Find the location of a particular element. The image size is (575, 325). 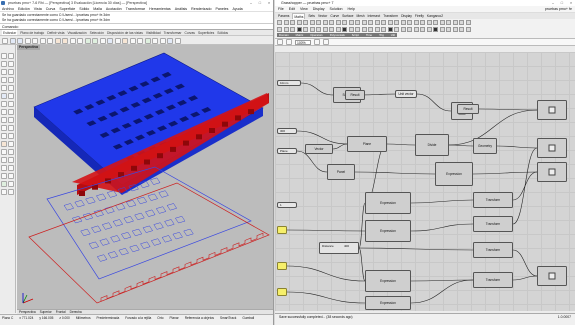

gh-menu-edit: Edit is located at coordinates (292, 9).